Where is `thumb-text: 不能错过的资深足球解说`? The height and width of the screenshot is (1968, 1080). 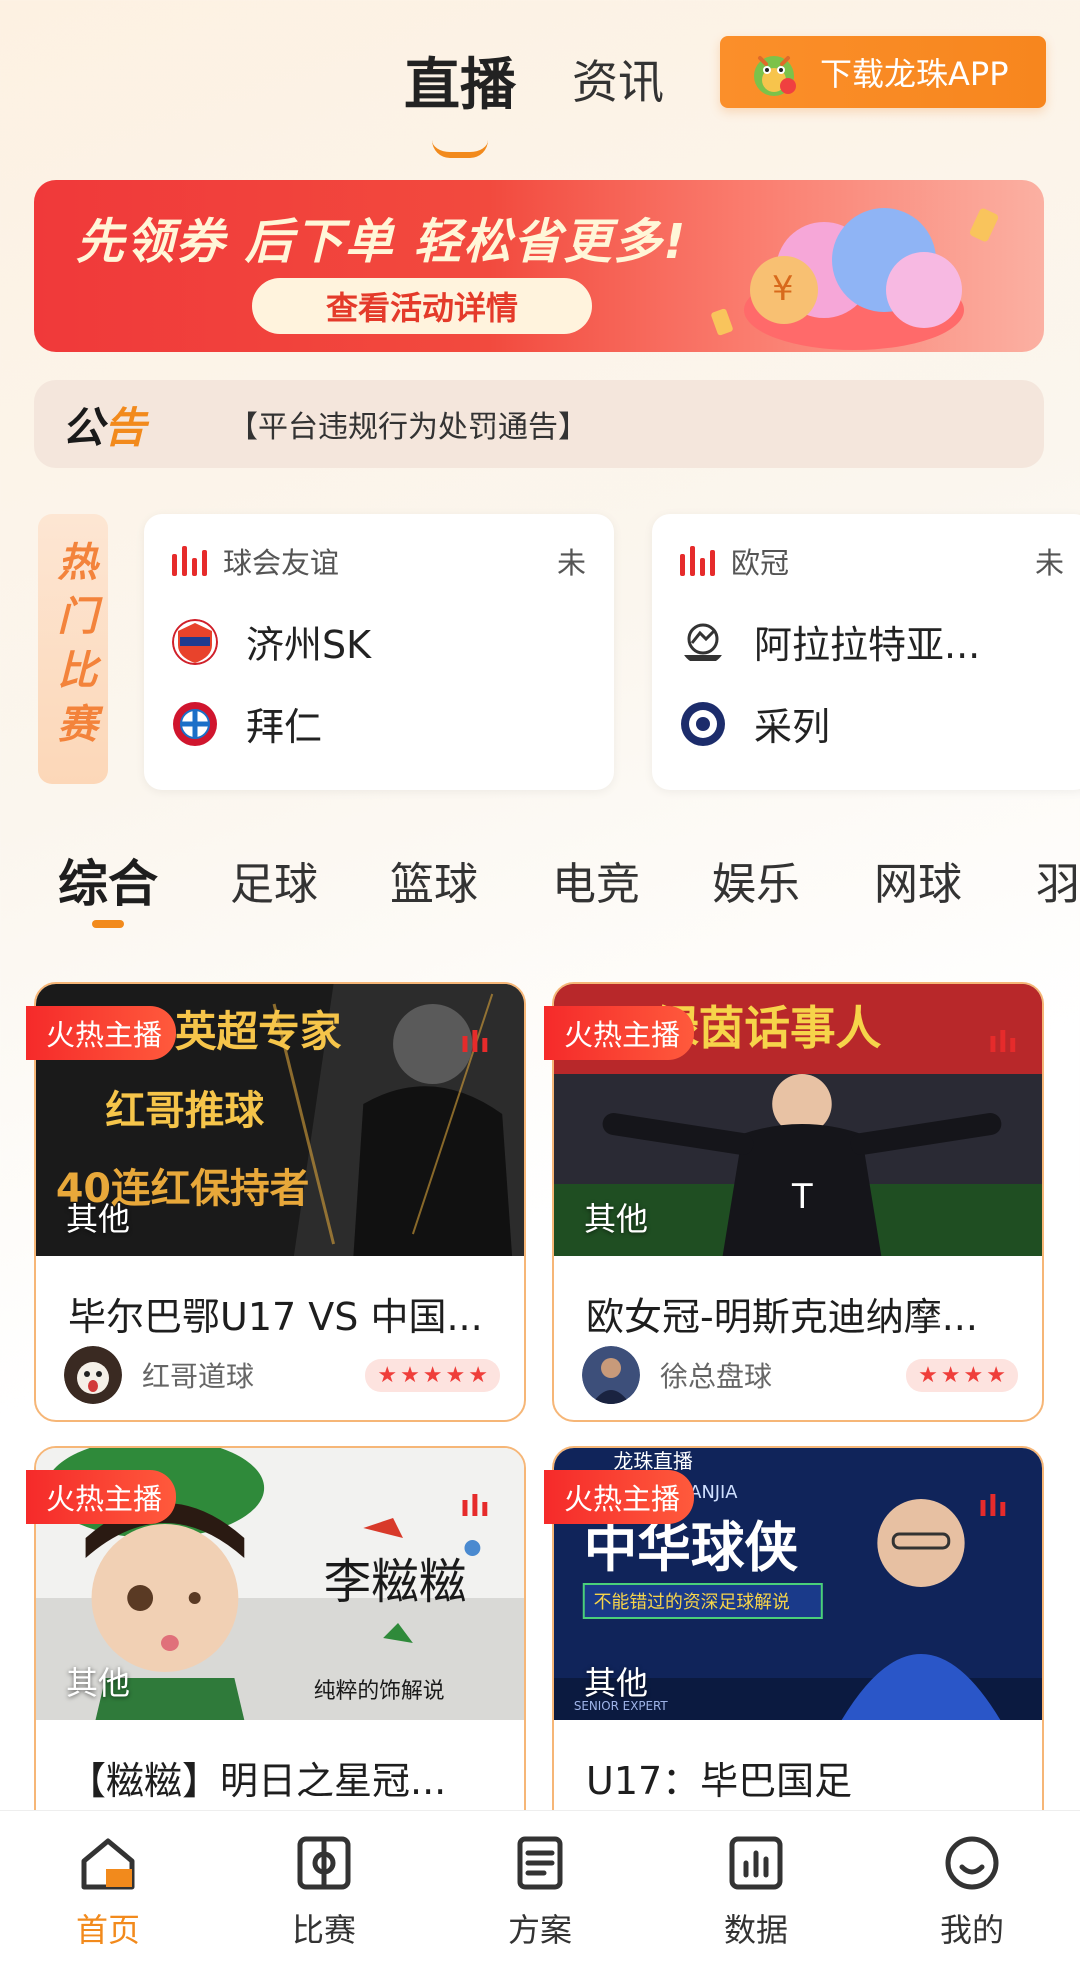 thumb-text: 不能错过的资深足球解说 is located at coordinates (692, 1602).